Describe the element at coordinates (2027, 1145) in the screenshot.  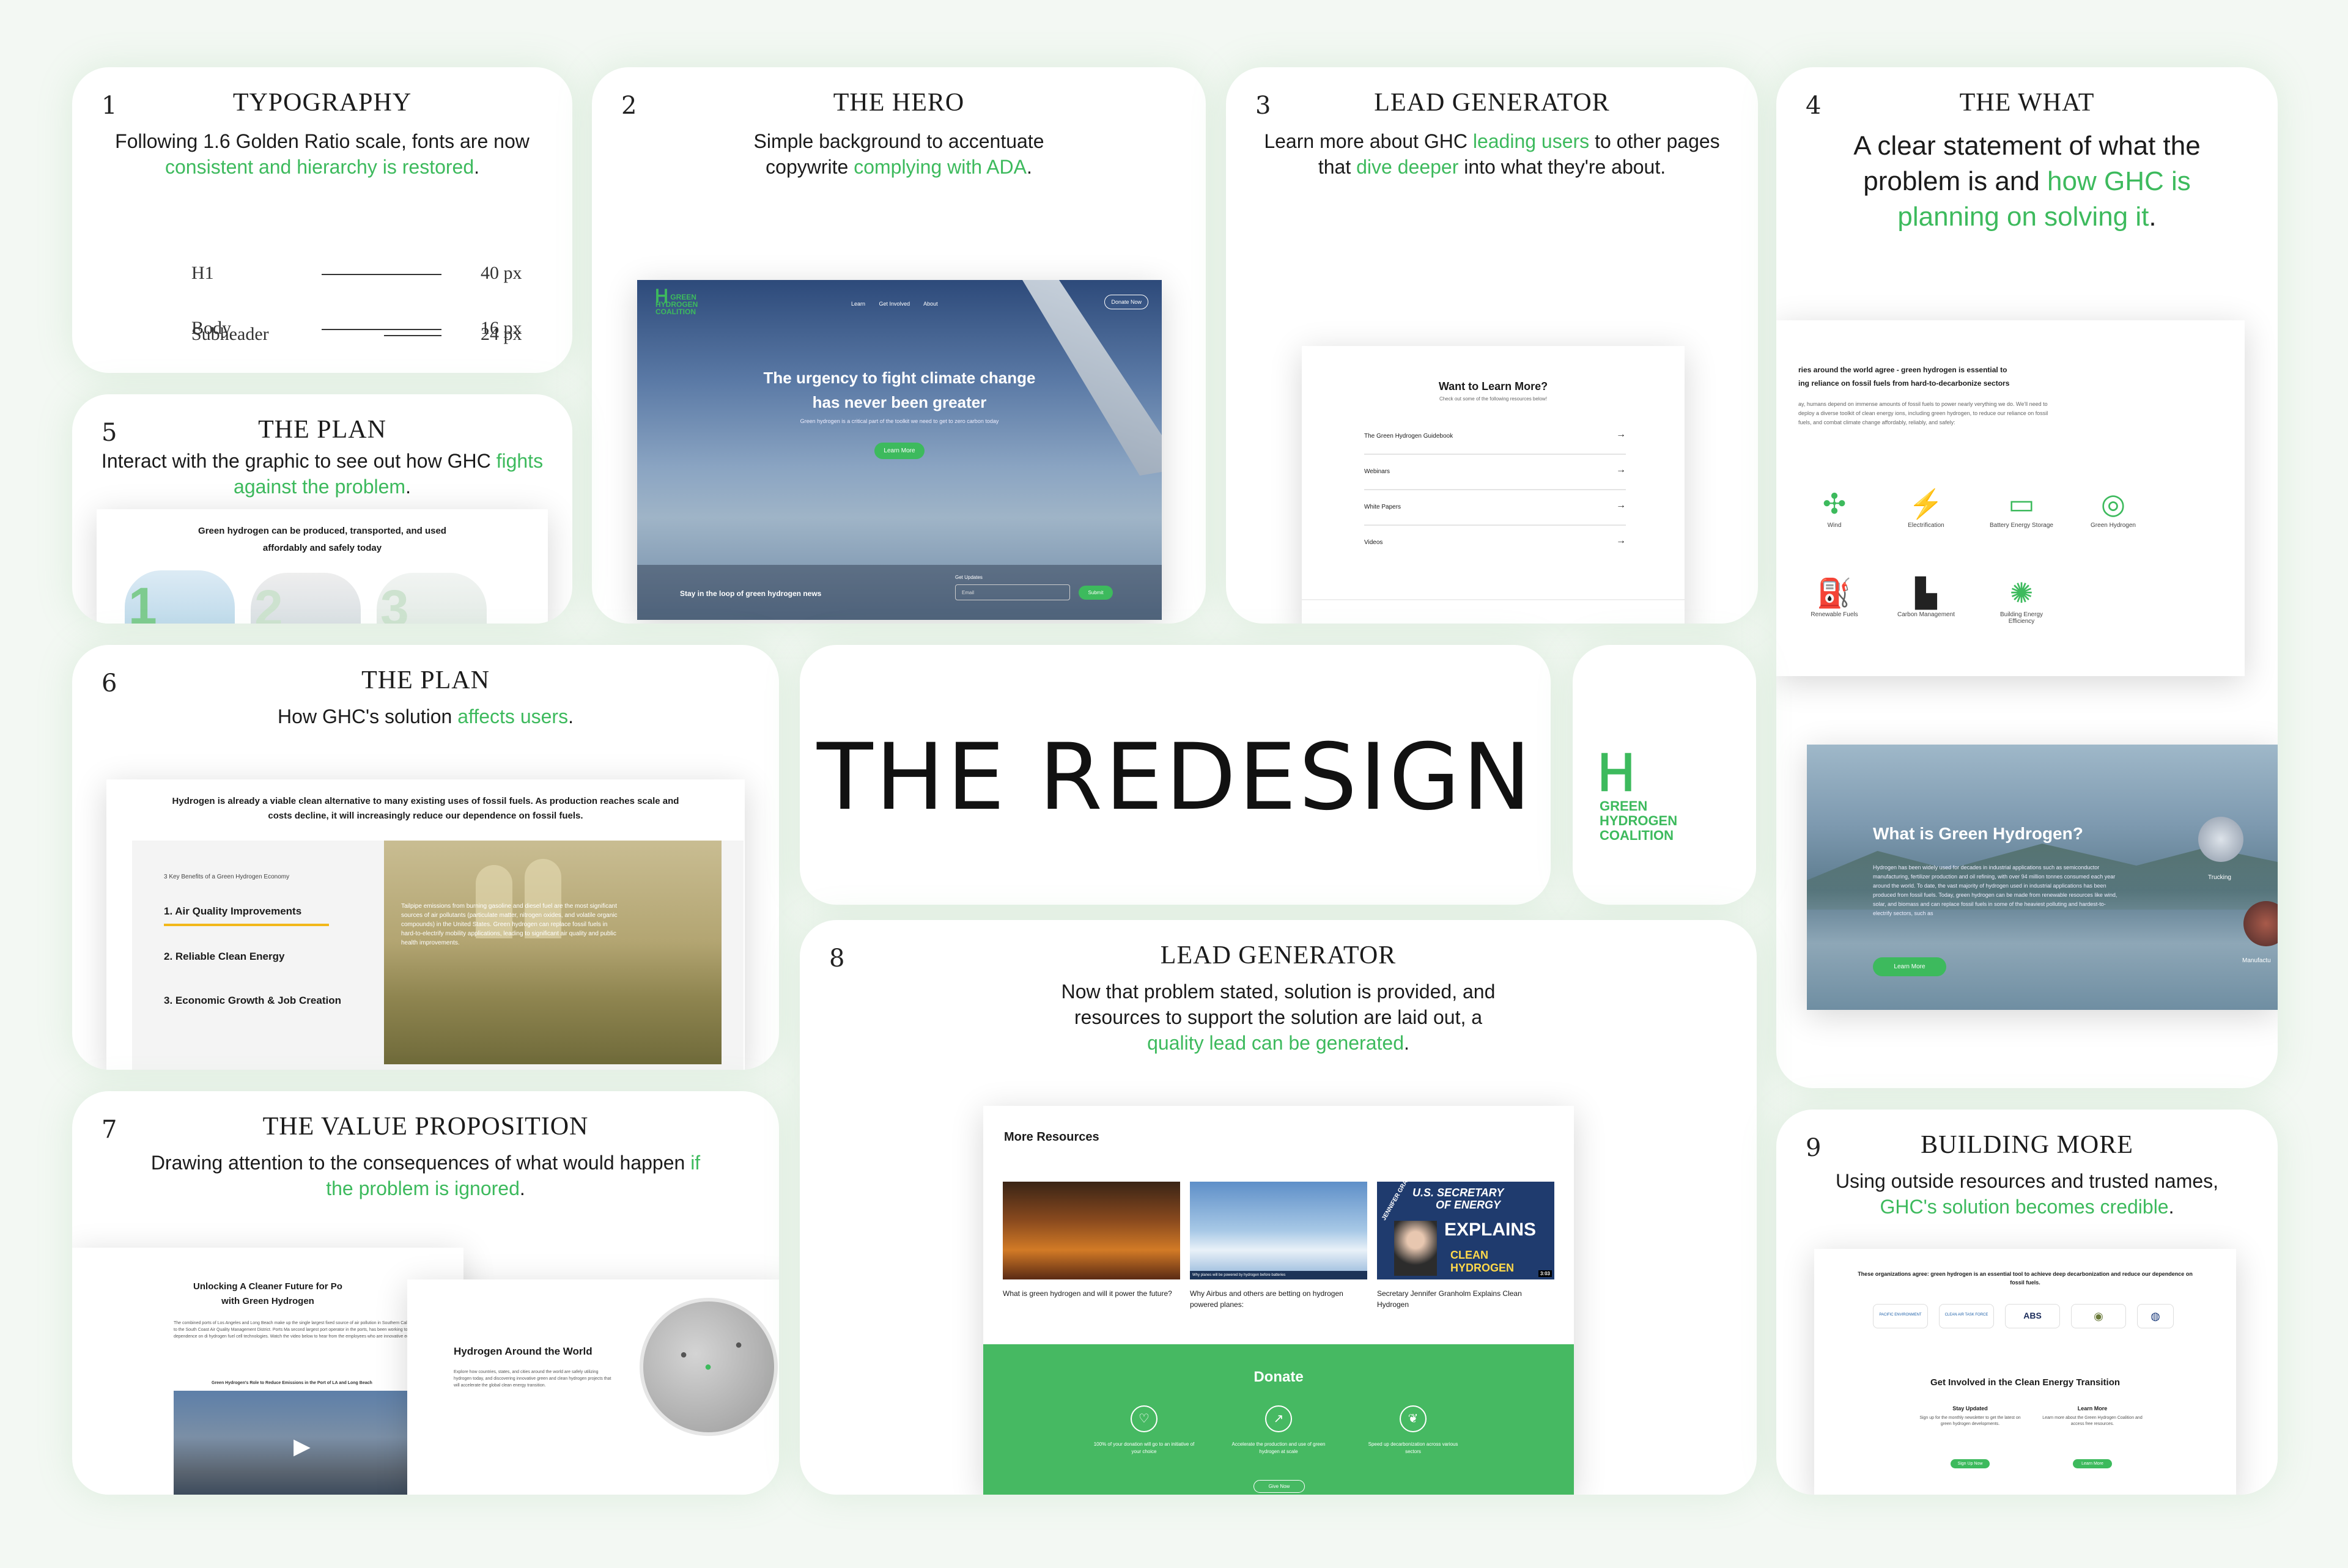
I see `card-title: BUILDING MORE` at that location.